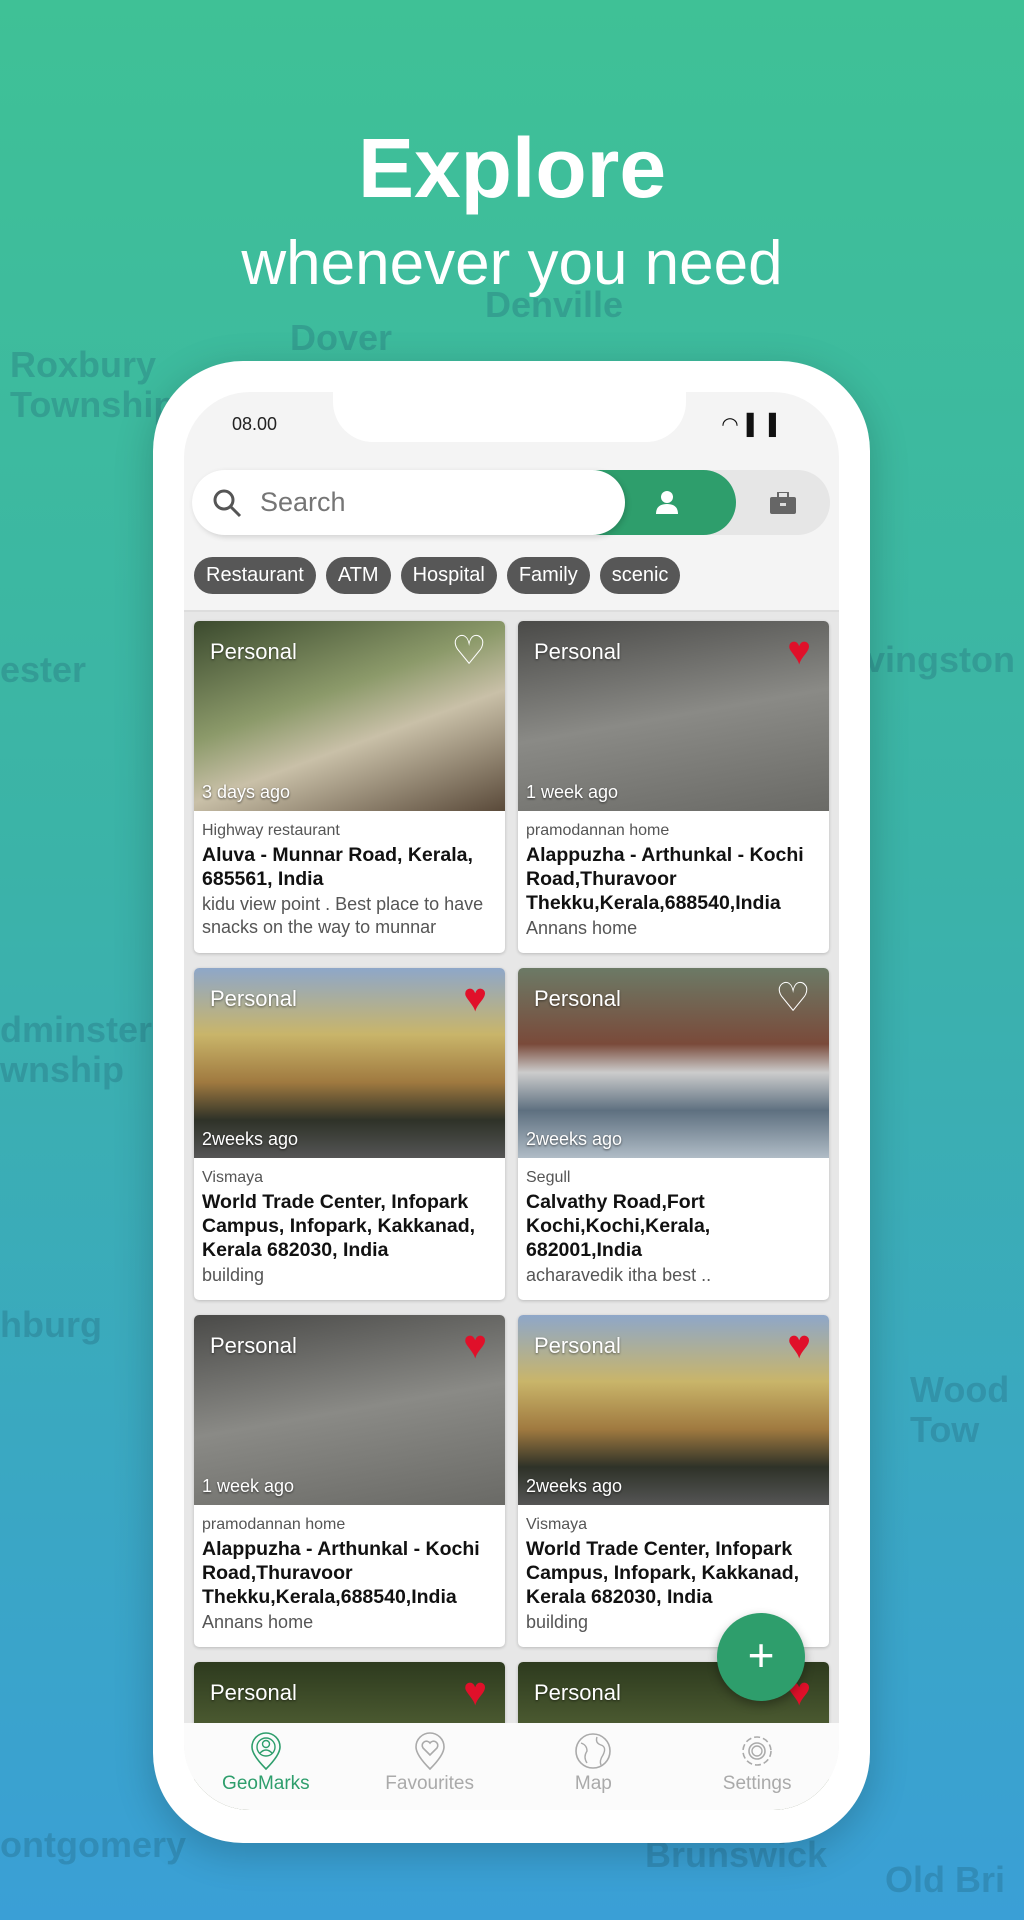 This screenshot has height=1920, width=1024. What do you see at coordinates (673, 1063) in the screenshot?
I see `place-photo: Personal ♡ 2weeks ago` at bounding box center [673, 1063].